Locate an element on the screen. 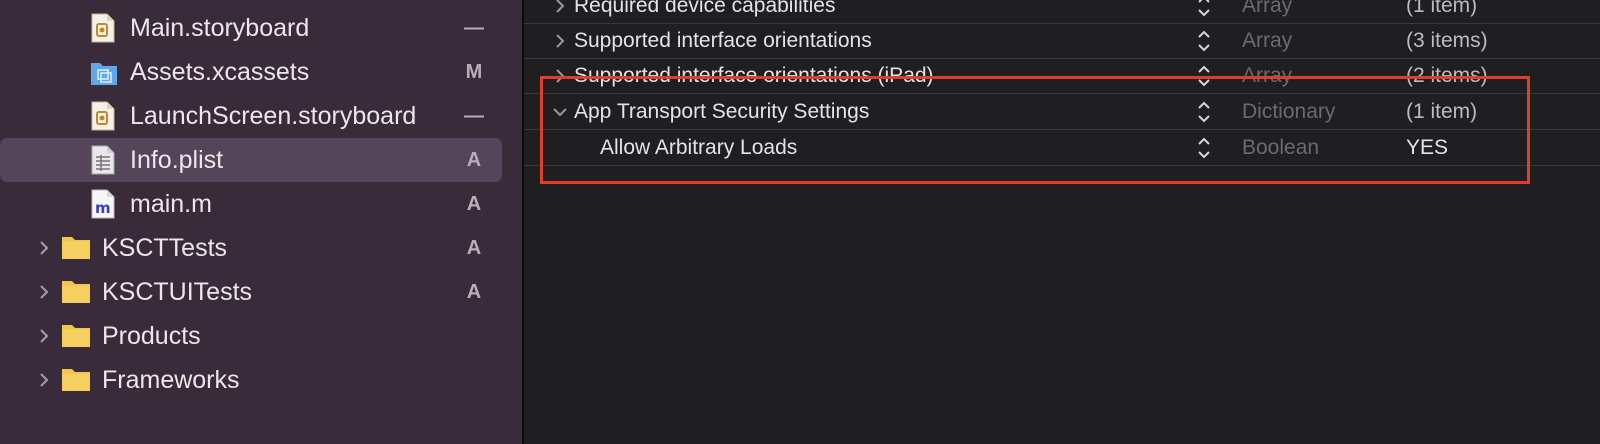  group-row-ksct-tests: KSCTTests A is located at coordinates (251, 248).